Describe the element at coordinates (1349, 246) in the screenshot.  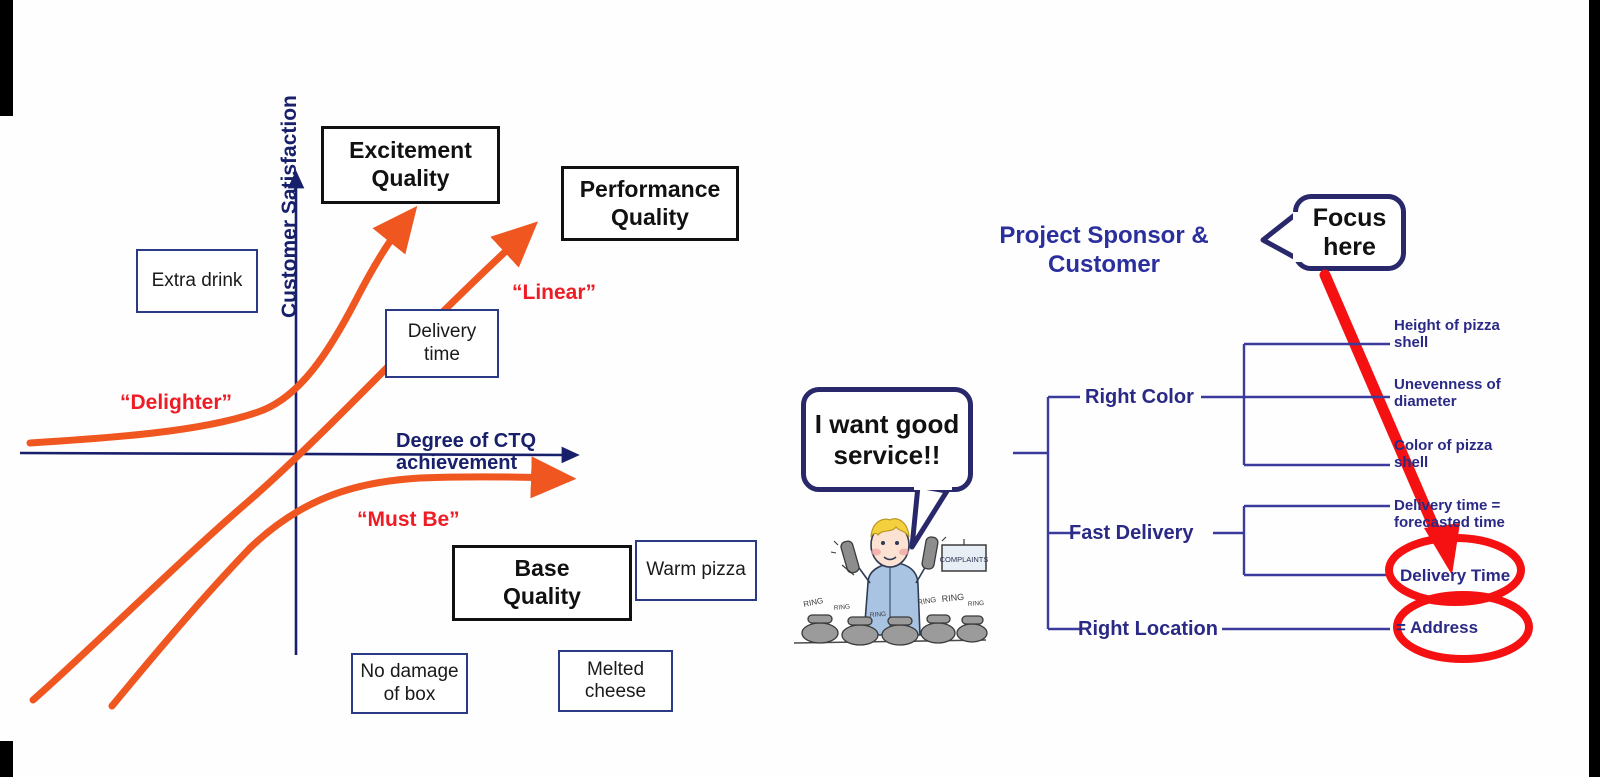
I see `focus-here-line2: here` at that location.